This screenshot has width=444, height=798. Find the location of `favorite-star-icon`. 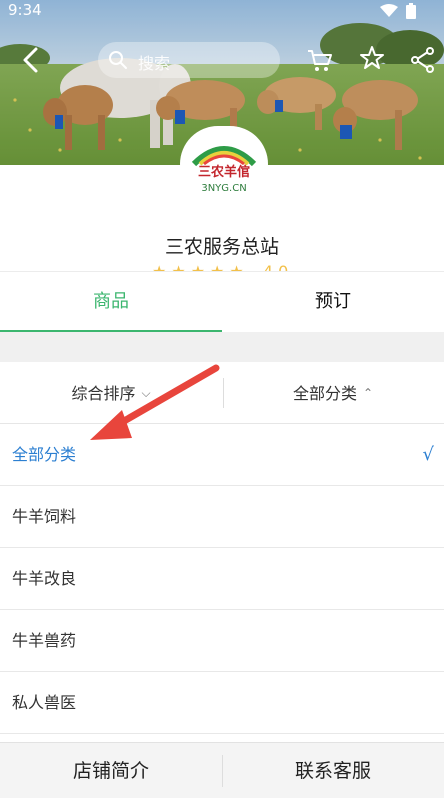

favorite-star-icon is located at coordinates (372, 58).